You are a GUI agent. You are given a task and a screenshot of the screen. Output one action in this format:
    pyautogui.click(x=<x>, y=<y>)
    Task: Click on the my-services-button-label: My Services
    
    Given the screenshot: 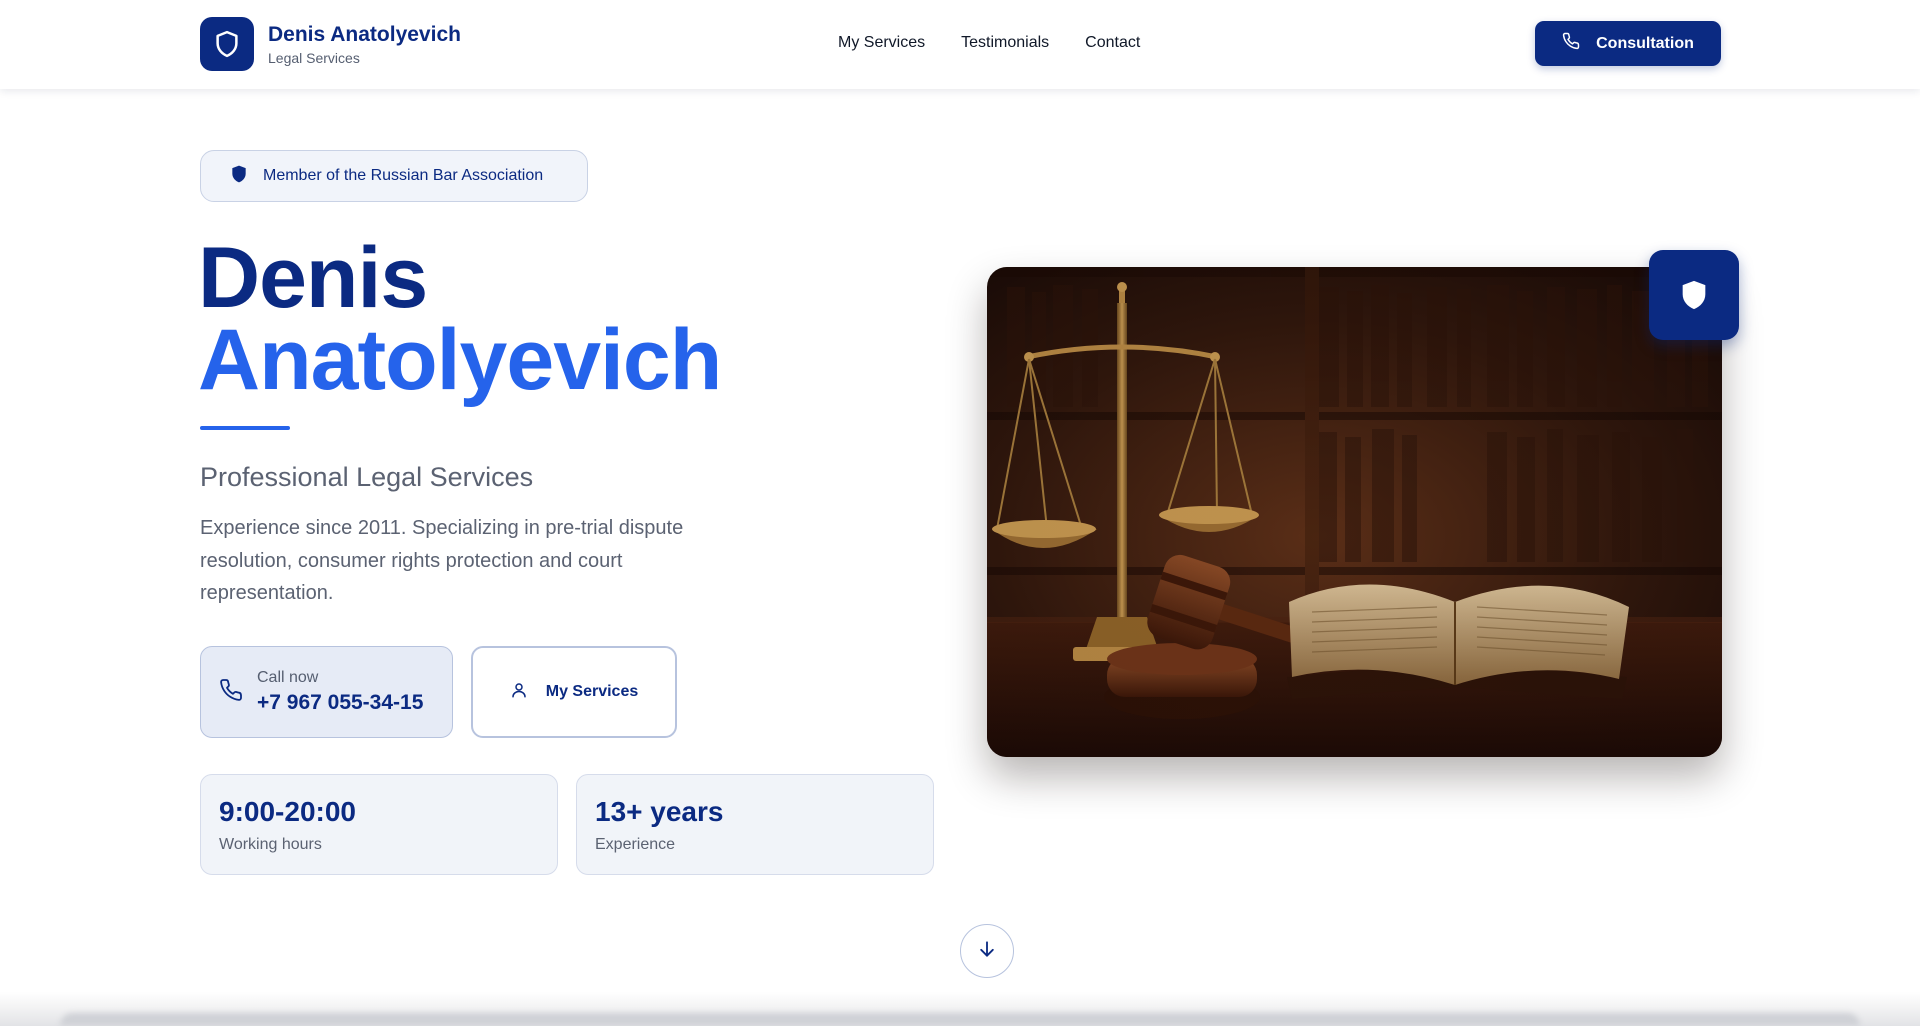 What is the action you would take?
    pyautogui.click(x=592, y=691)
    